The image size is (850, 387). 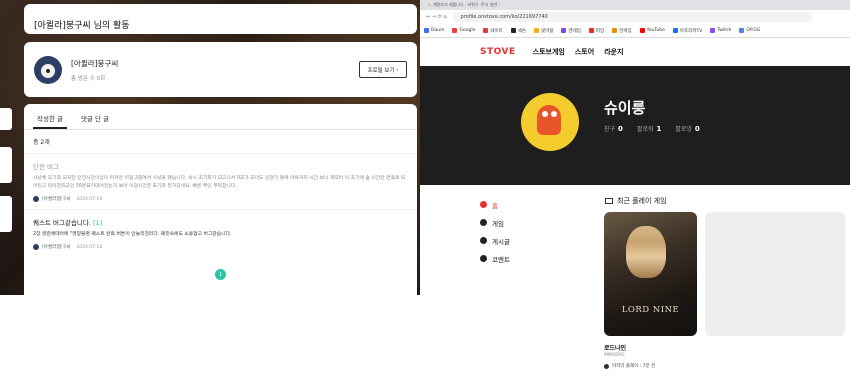 What do you see at coordinates (495, 258) in the screenshot?
I see `menu-comments: 코멘트` at bounding box center [495, 258].